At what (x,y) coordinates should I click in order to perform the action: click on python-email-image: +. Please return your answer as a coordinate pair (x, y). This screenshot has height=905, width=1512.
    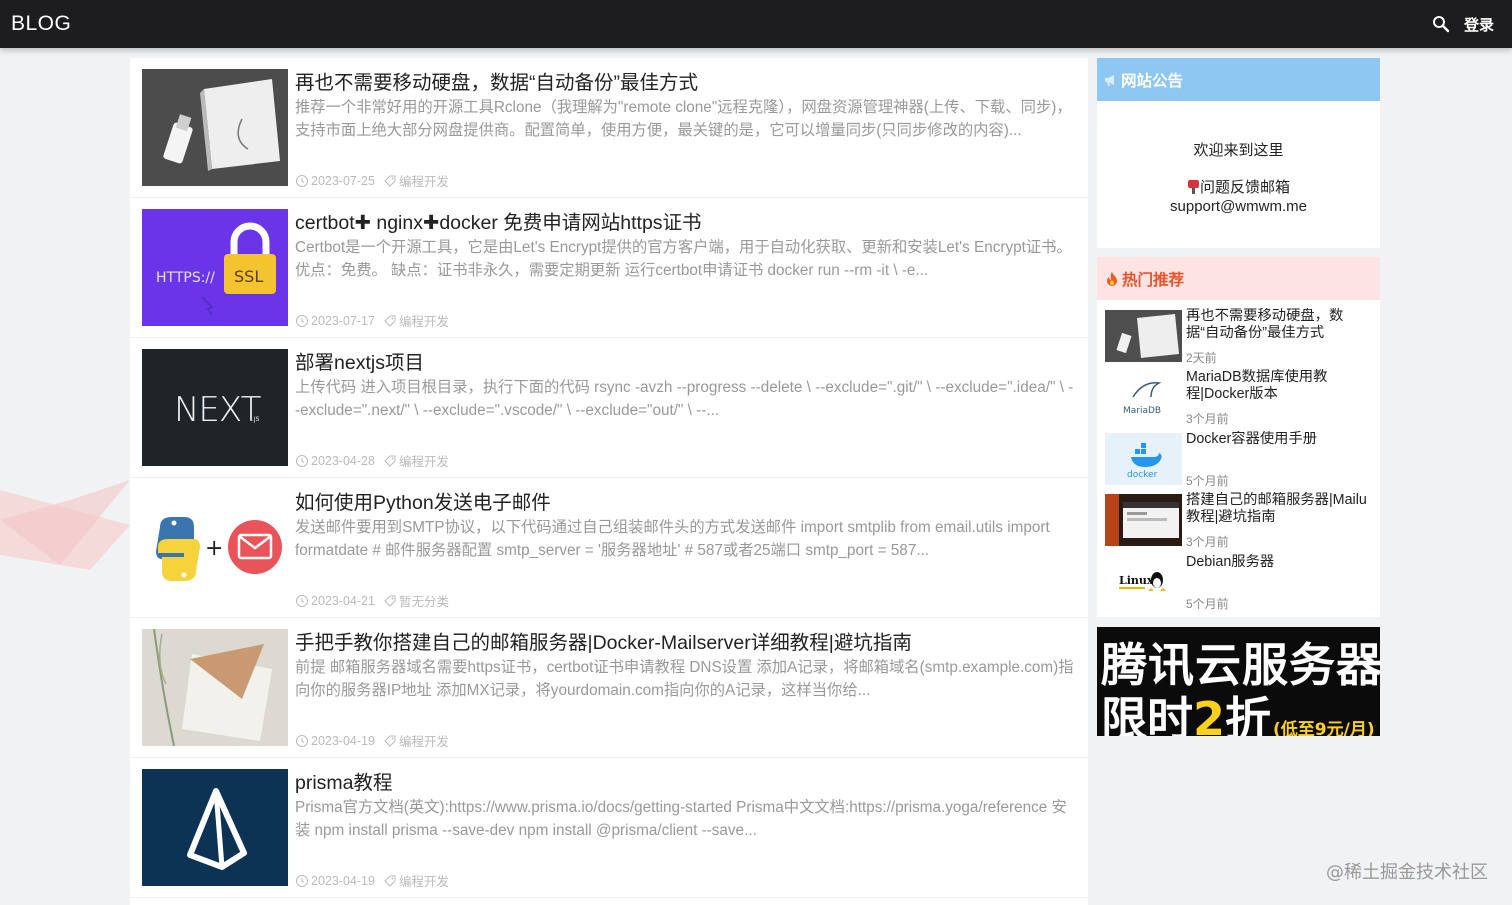
    Looking at the image, I should click on (215, 547).